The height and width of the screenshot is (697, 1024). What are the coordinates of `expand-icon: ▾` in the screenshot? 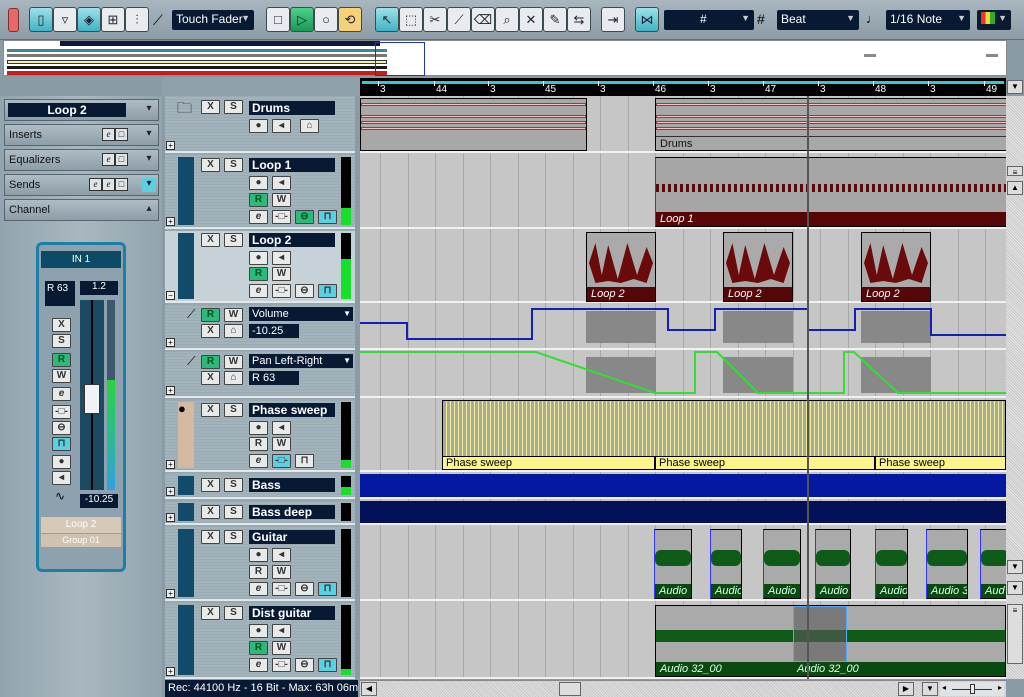 It's located at (149, 185).